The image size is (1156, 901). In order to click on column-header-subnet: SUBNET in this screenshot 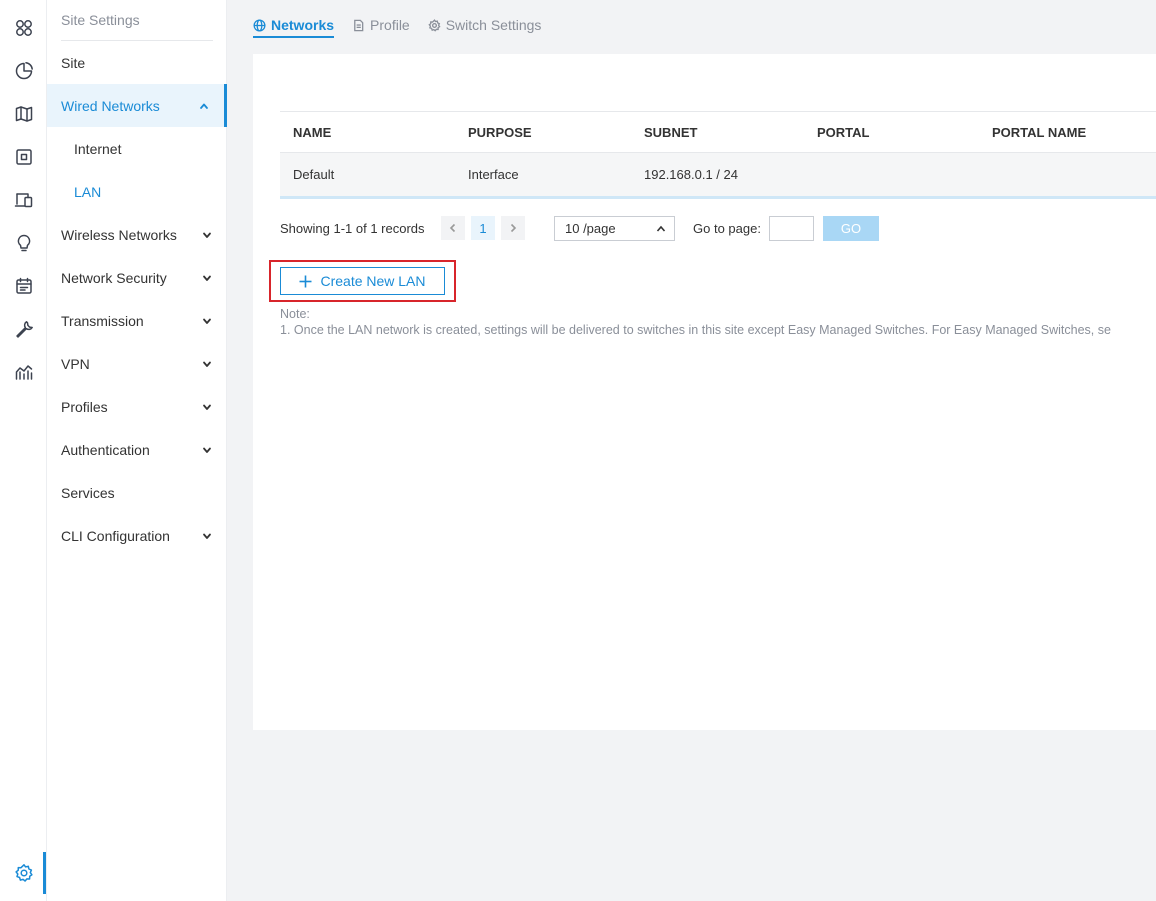, I will do `click(717, 132)`.